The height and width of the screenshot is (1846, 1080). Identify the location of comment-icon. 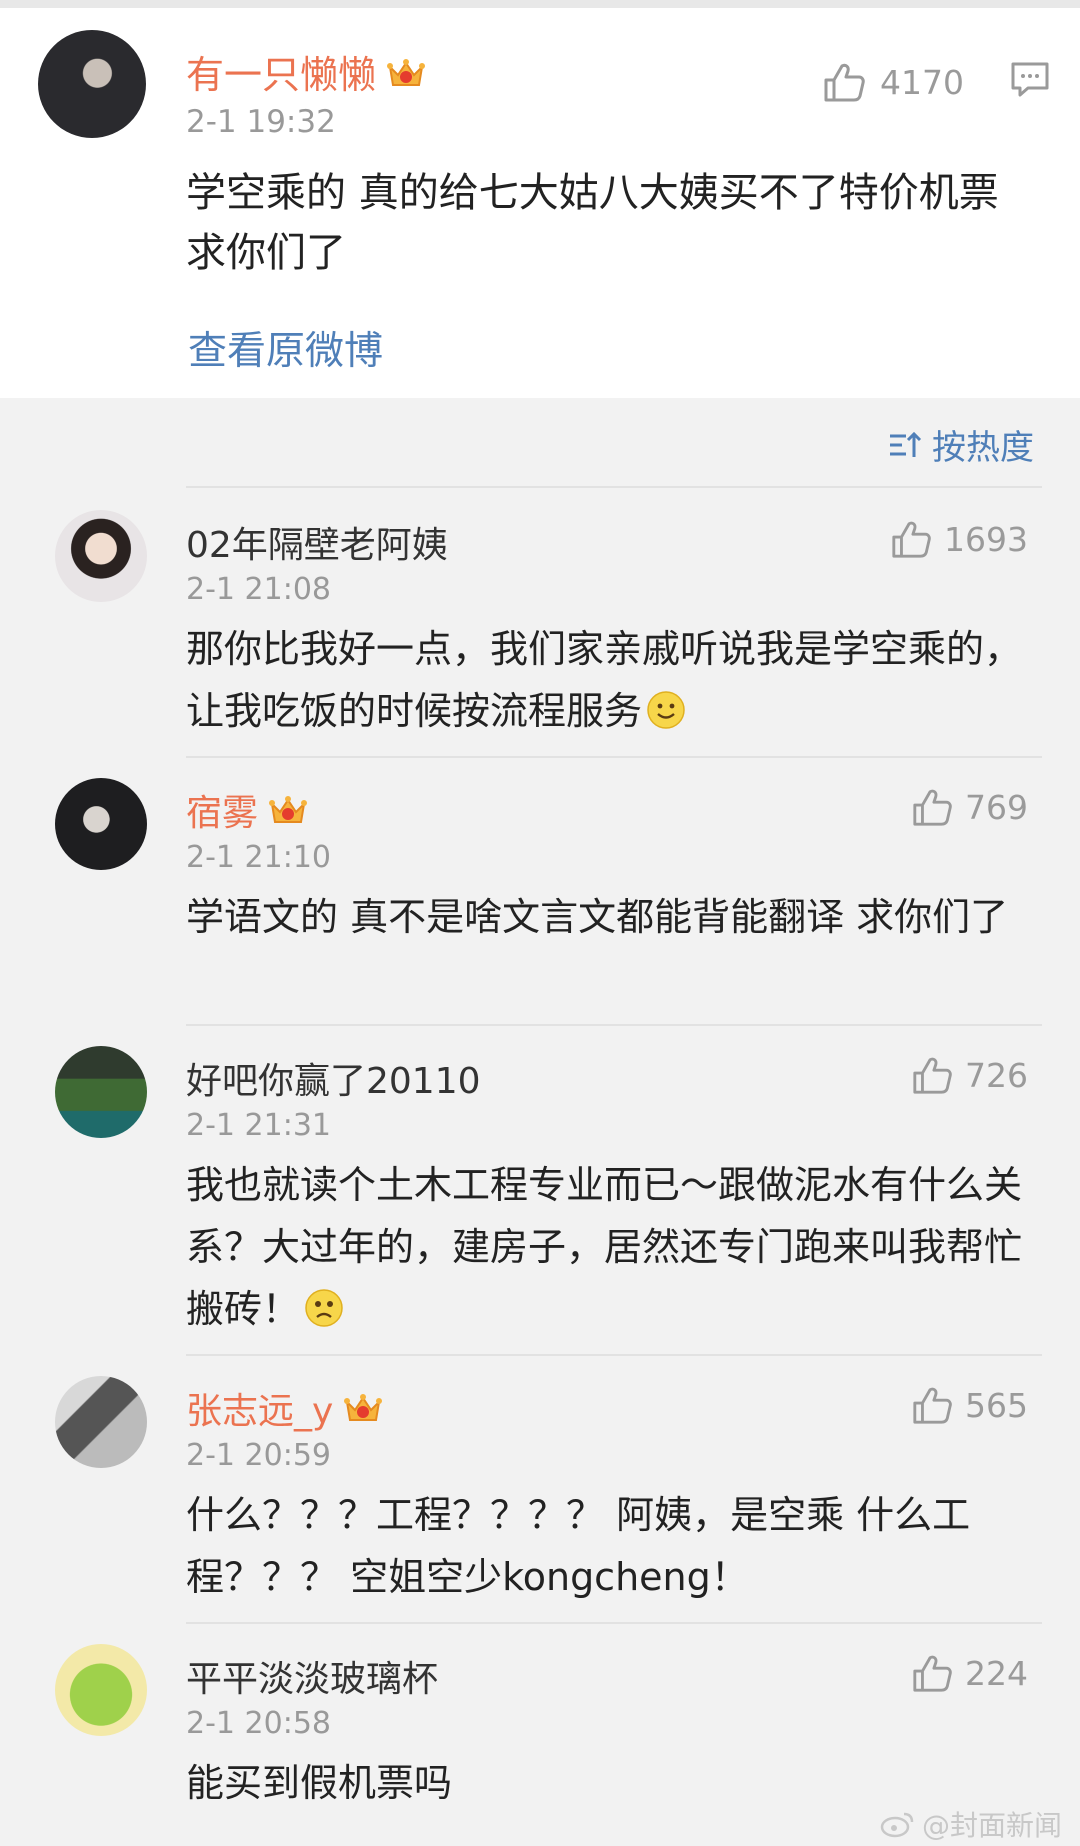
(1030, 80).